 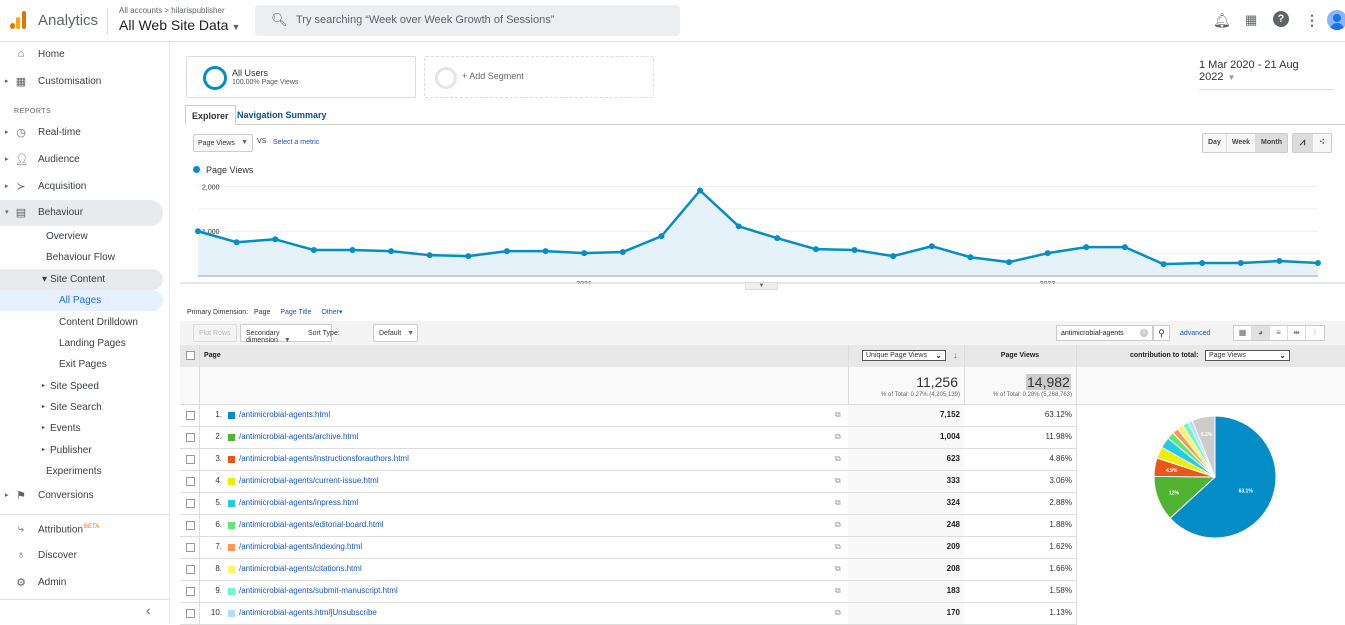 What do you see at coordinates (81, 160) in the screenshot?
I see `sidebar-item-audience: ▸ 👤︎ Audience` at bounding box center [81, 160].